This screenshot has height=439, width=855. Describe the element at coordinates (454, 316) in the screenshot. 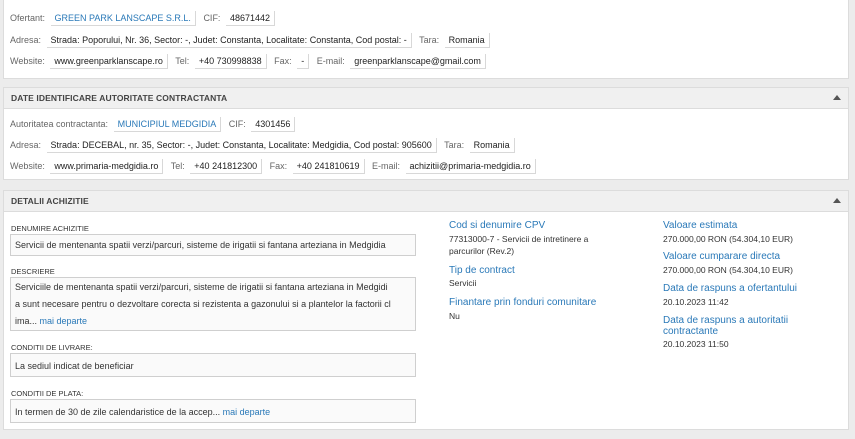

I see `fonduri-value: Nu` at that location.